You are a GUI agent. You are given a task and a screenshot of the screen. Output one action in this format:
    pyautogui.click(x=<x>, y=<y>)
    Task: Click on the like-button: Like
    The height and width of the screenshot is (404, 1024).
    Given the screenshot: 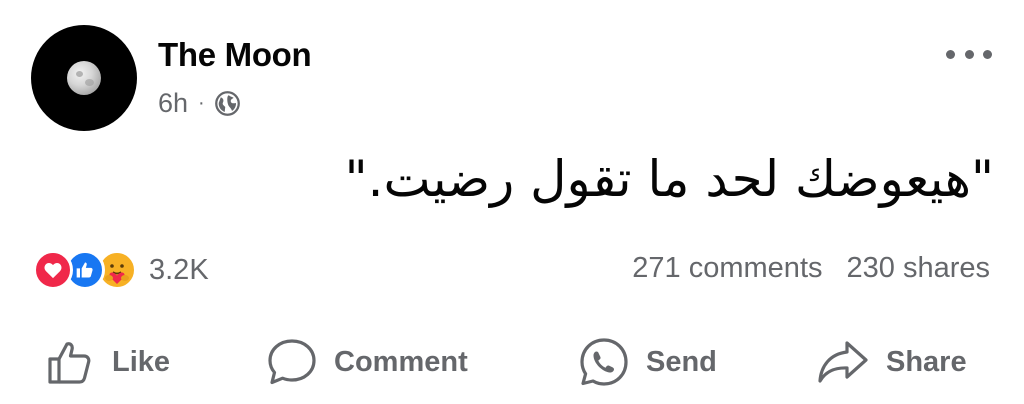 What is the action you would take?
    pyautogui.click(x=108, y=362)
    